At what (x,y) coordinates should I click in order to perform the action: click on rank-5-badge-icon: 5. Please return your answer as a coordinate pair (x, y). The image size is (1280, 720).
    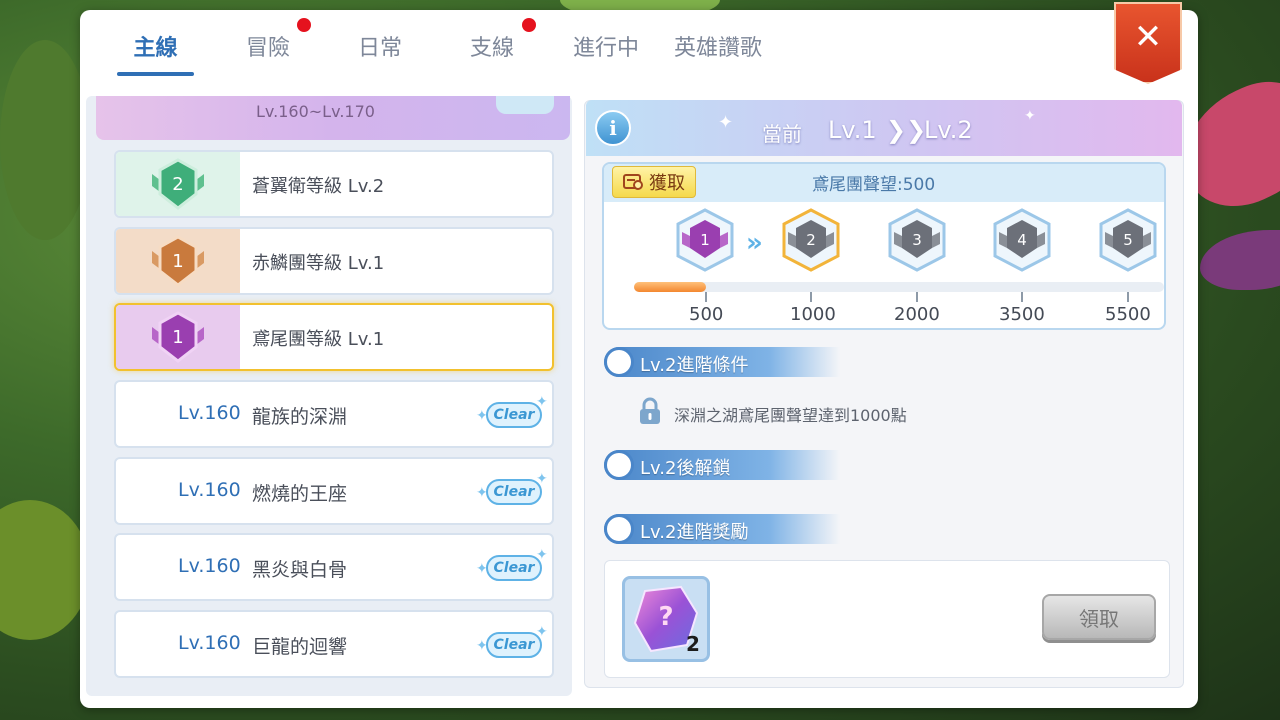
    Looking at the image, I should click on (1128, 240).